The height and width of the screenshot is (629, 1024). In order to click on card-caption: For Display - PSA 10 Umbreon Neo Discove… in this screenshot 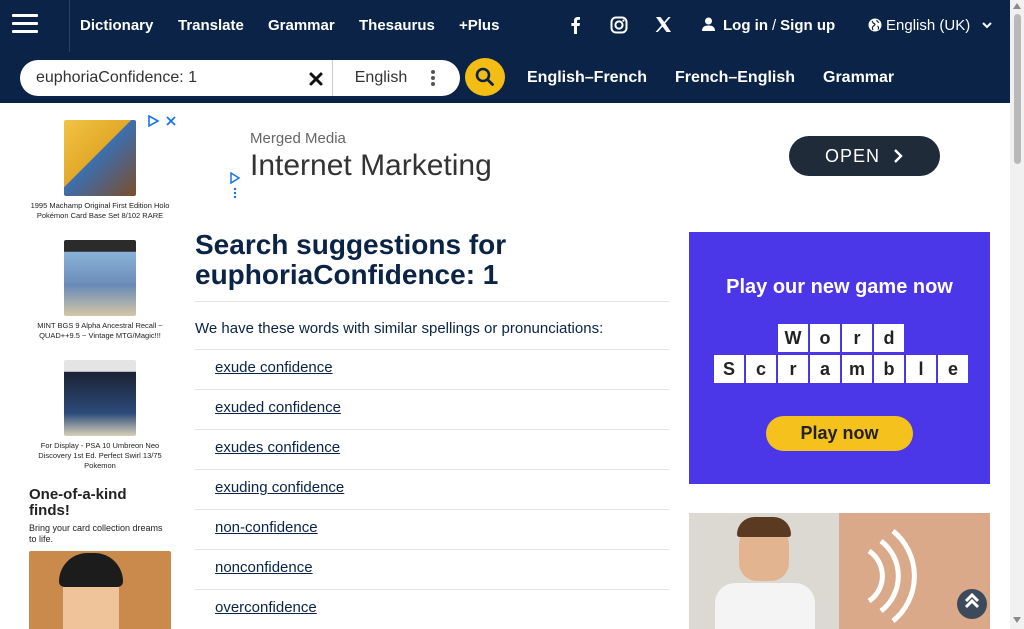, I will do `click(100, 455)`.